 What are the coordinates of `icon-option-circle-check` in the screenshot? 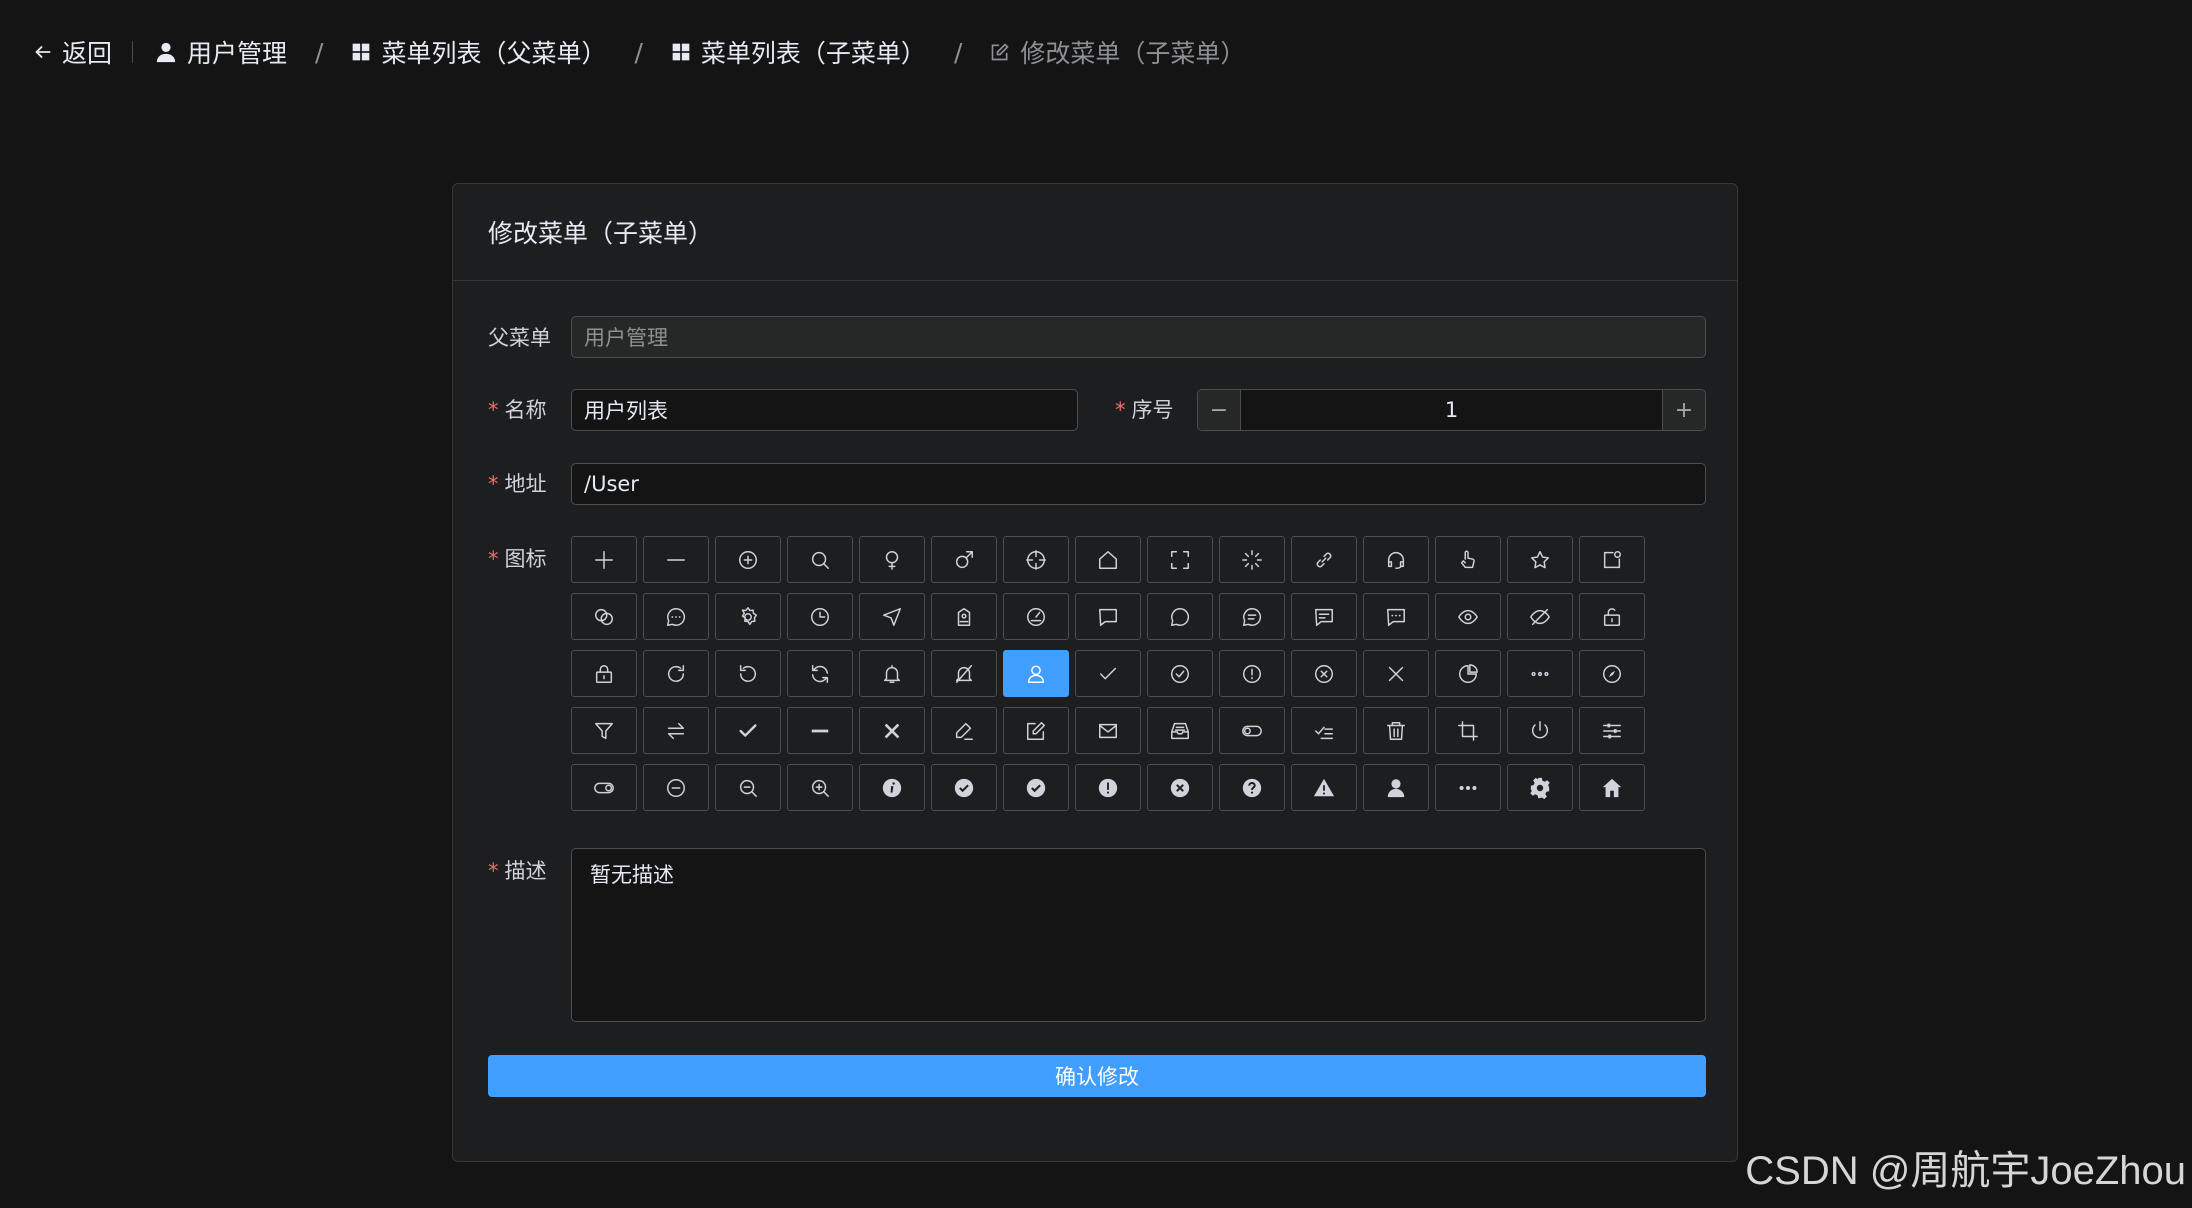 It's located at (1180, 673).